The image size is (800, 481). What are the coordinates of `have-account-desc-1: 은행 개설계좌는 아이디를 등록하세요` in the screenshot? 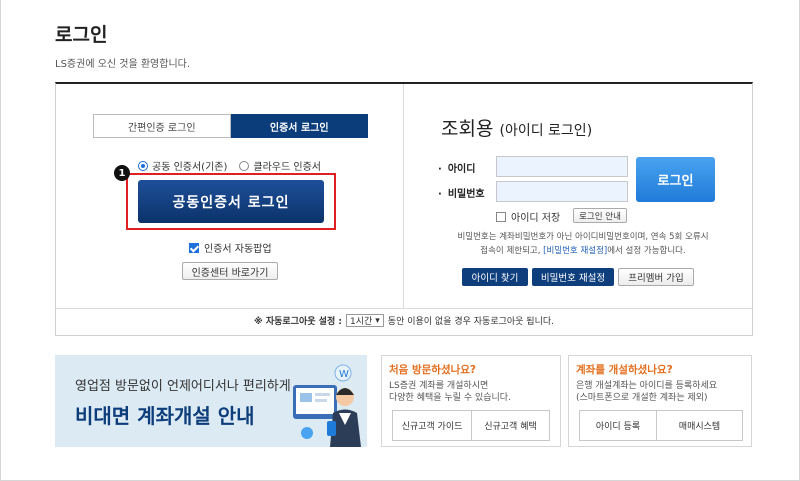 It's located at (647, 386).